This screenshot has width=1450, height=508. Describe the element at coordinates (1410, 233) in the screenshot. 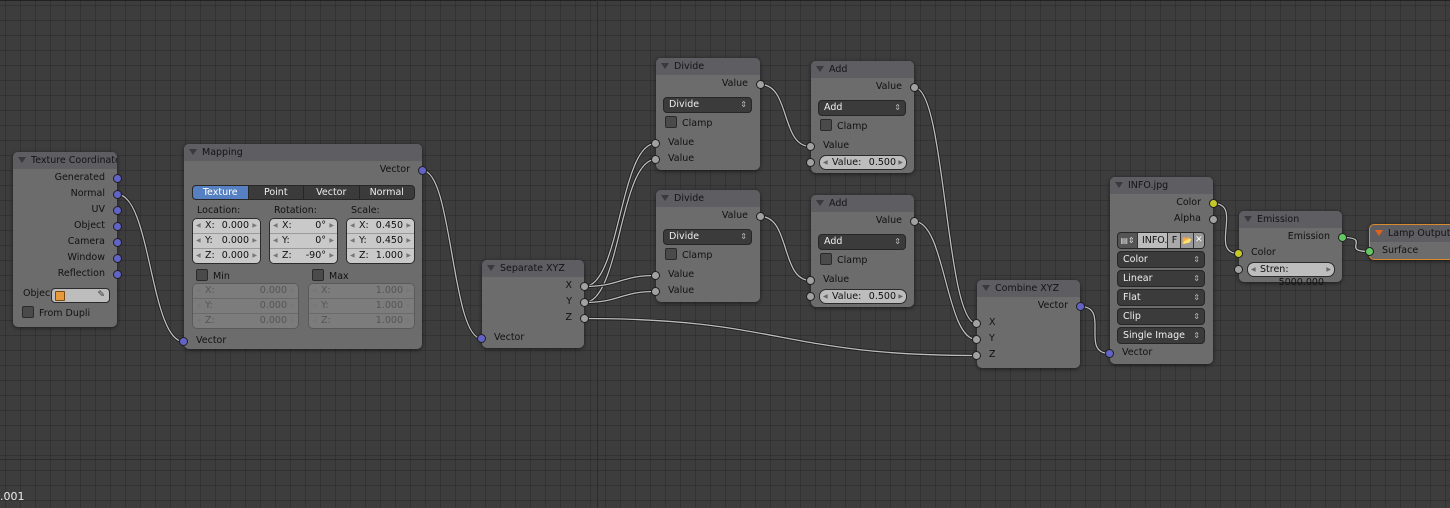

I see `node-header: Lamp Output` at that location.